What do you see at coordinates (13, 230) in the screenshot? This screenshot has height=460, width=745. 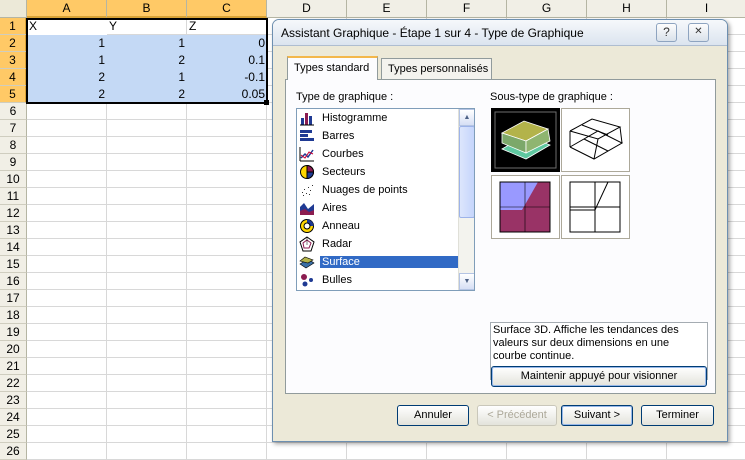 I see `row-header: 13` at bounding box center [13, 230].